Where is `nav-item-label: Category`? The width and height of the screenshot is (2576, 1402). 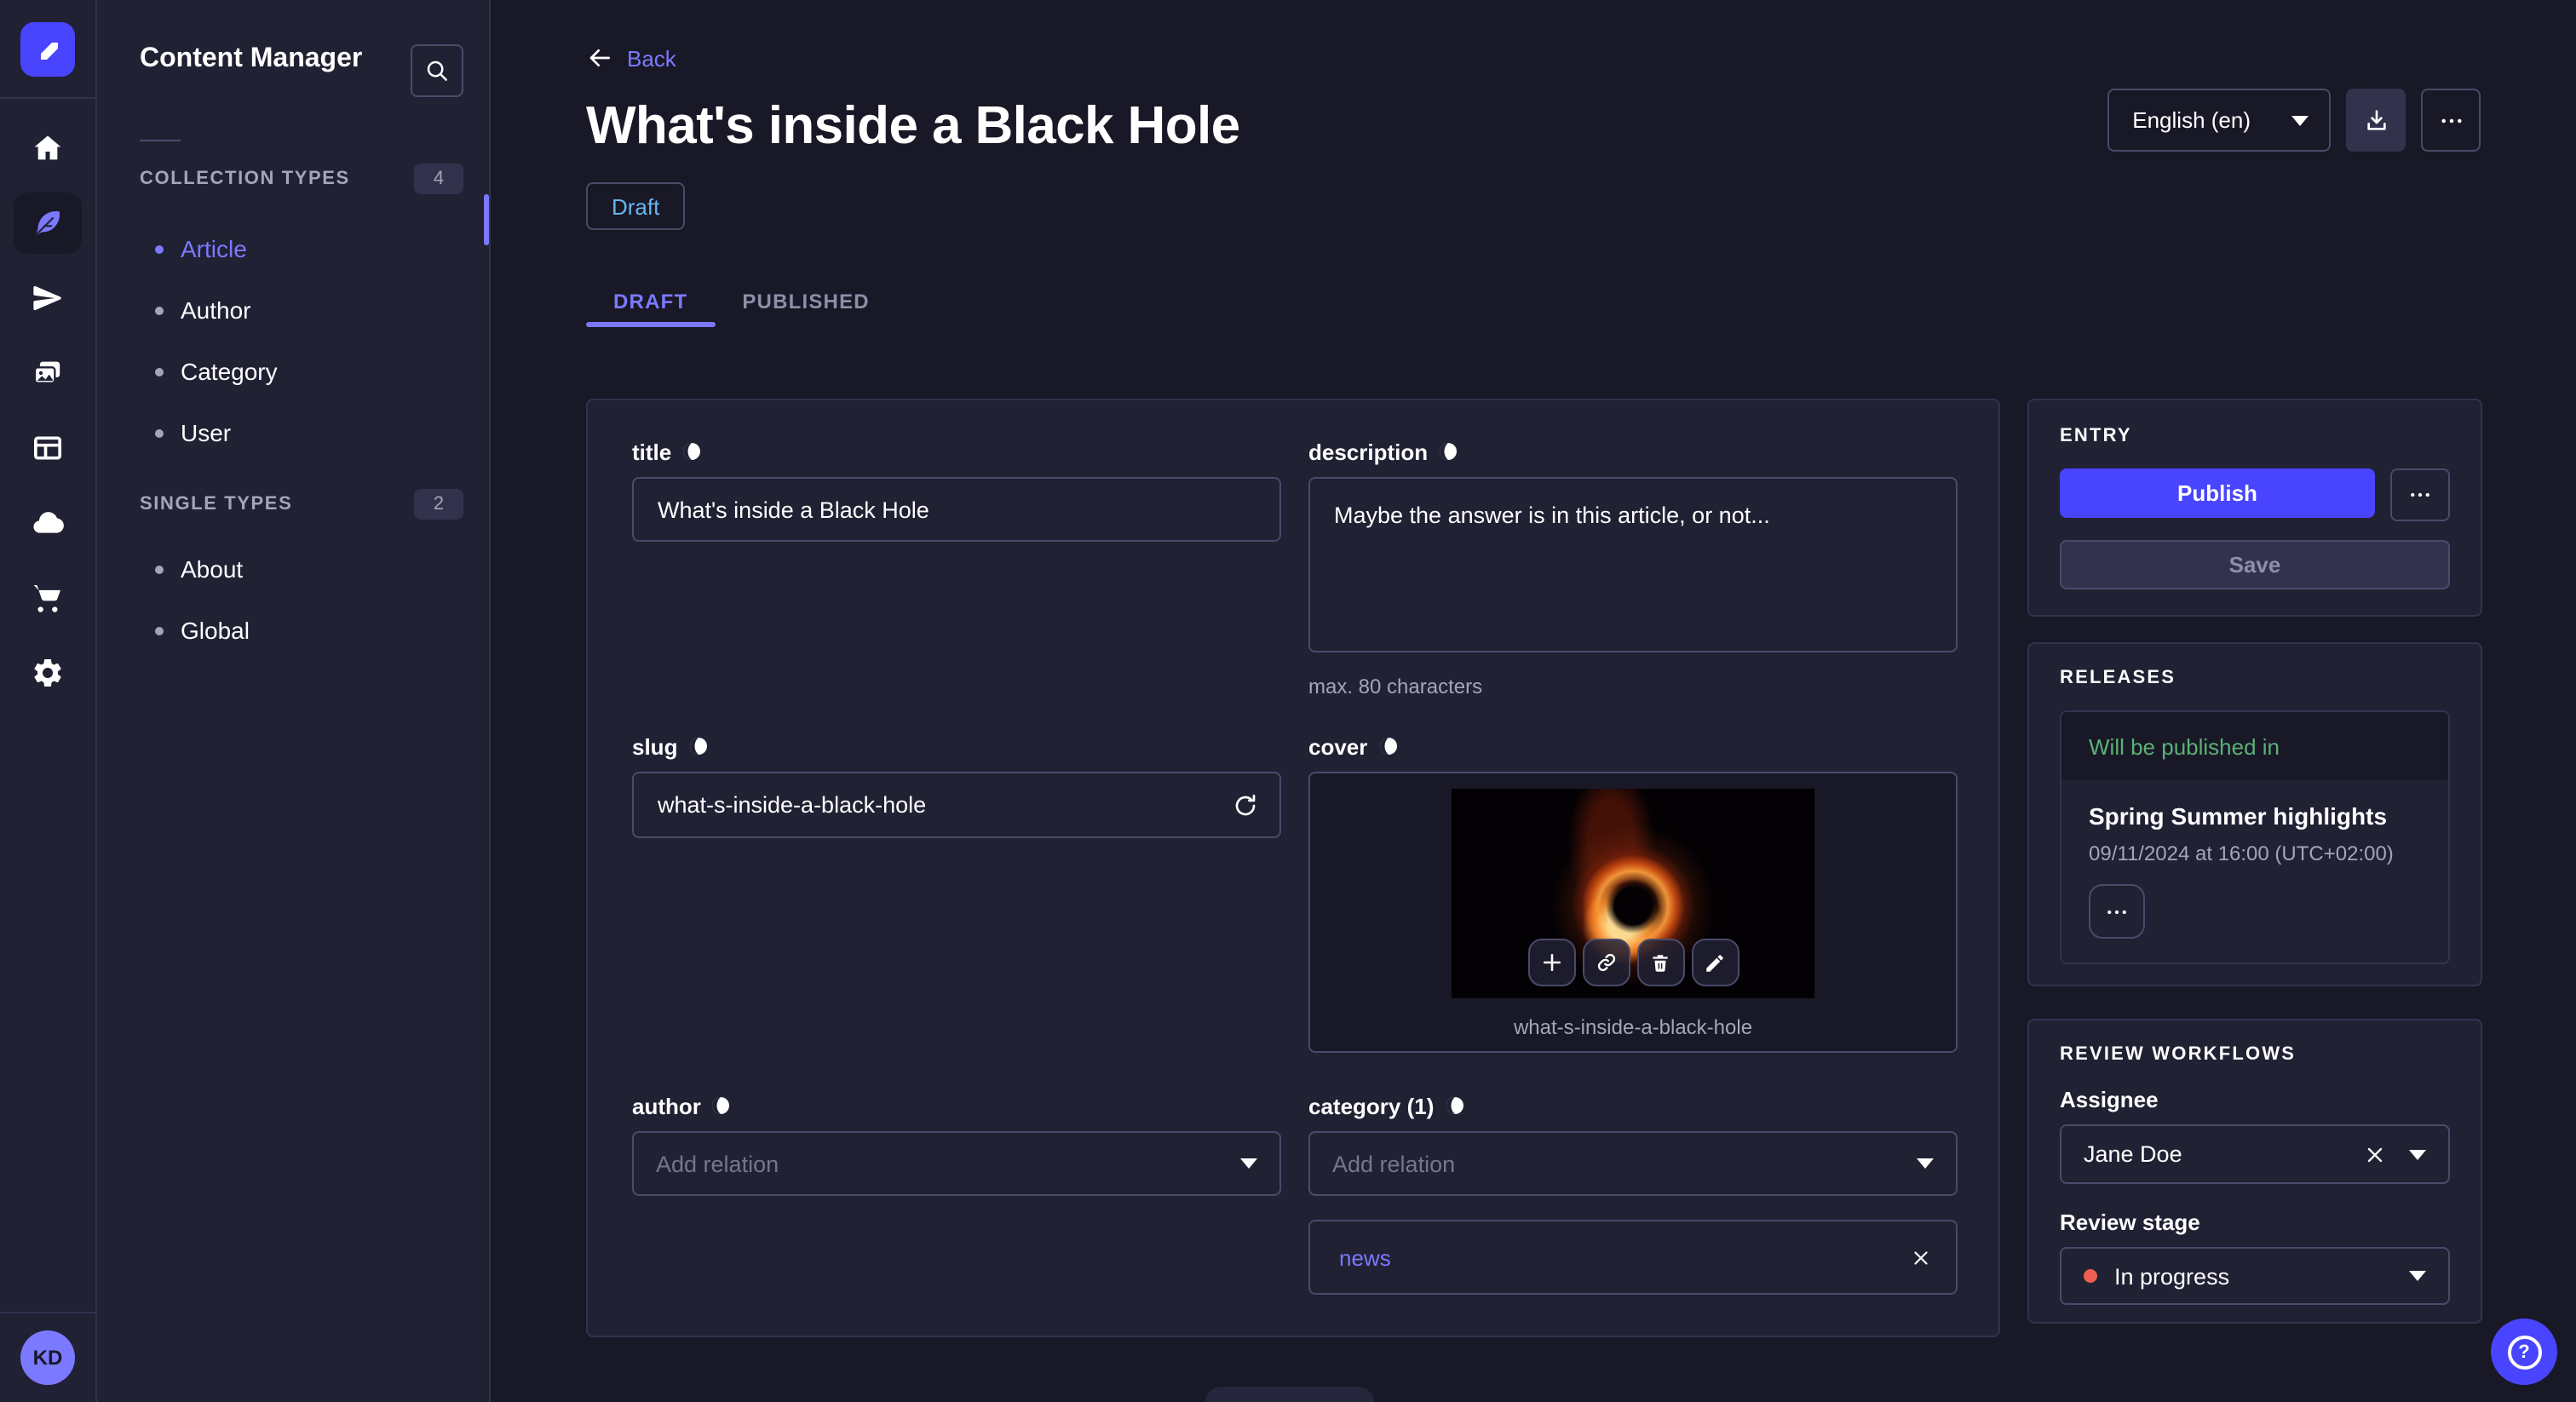
nav-item-label: Category is located at coordinates (229, 371).